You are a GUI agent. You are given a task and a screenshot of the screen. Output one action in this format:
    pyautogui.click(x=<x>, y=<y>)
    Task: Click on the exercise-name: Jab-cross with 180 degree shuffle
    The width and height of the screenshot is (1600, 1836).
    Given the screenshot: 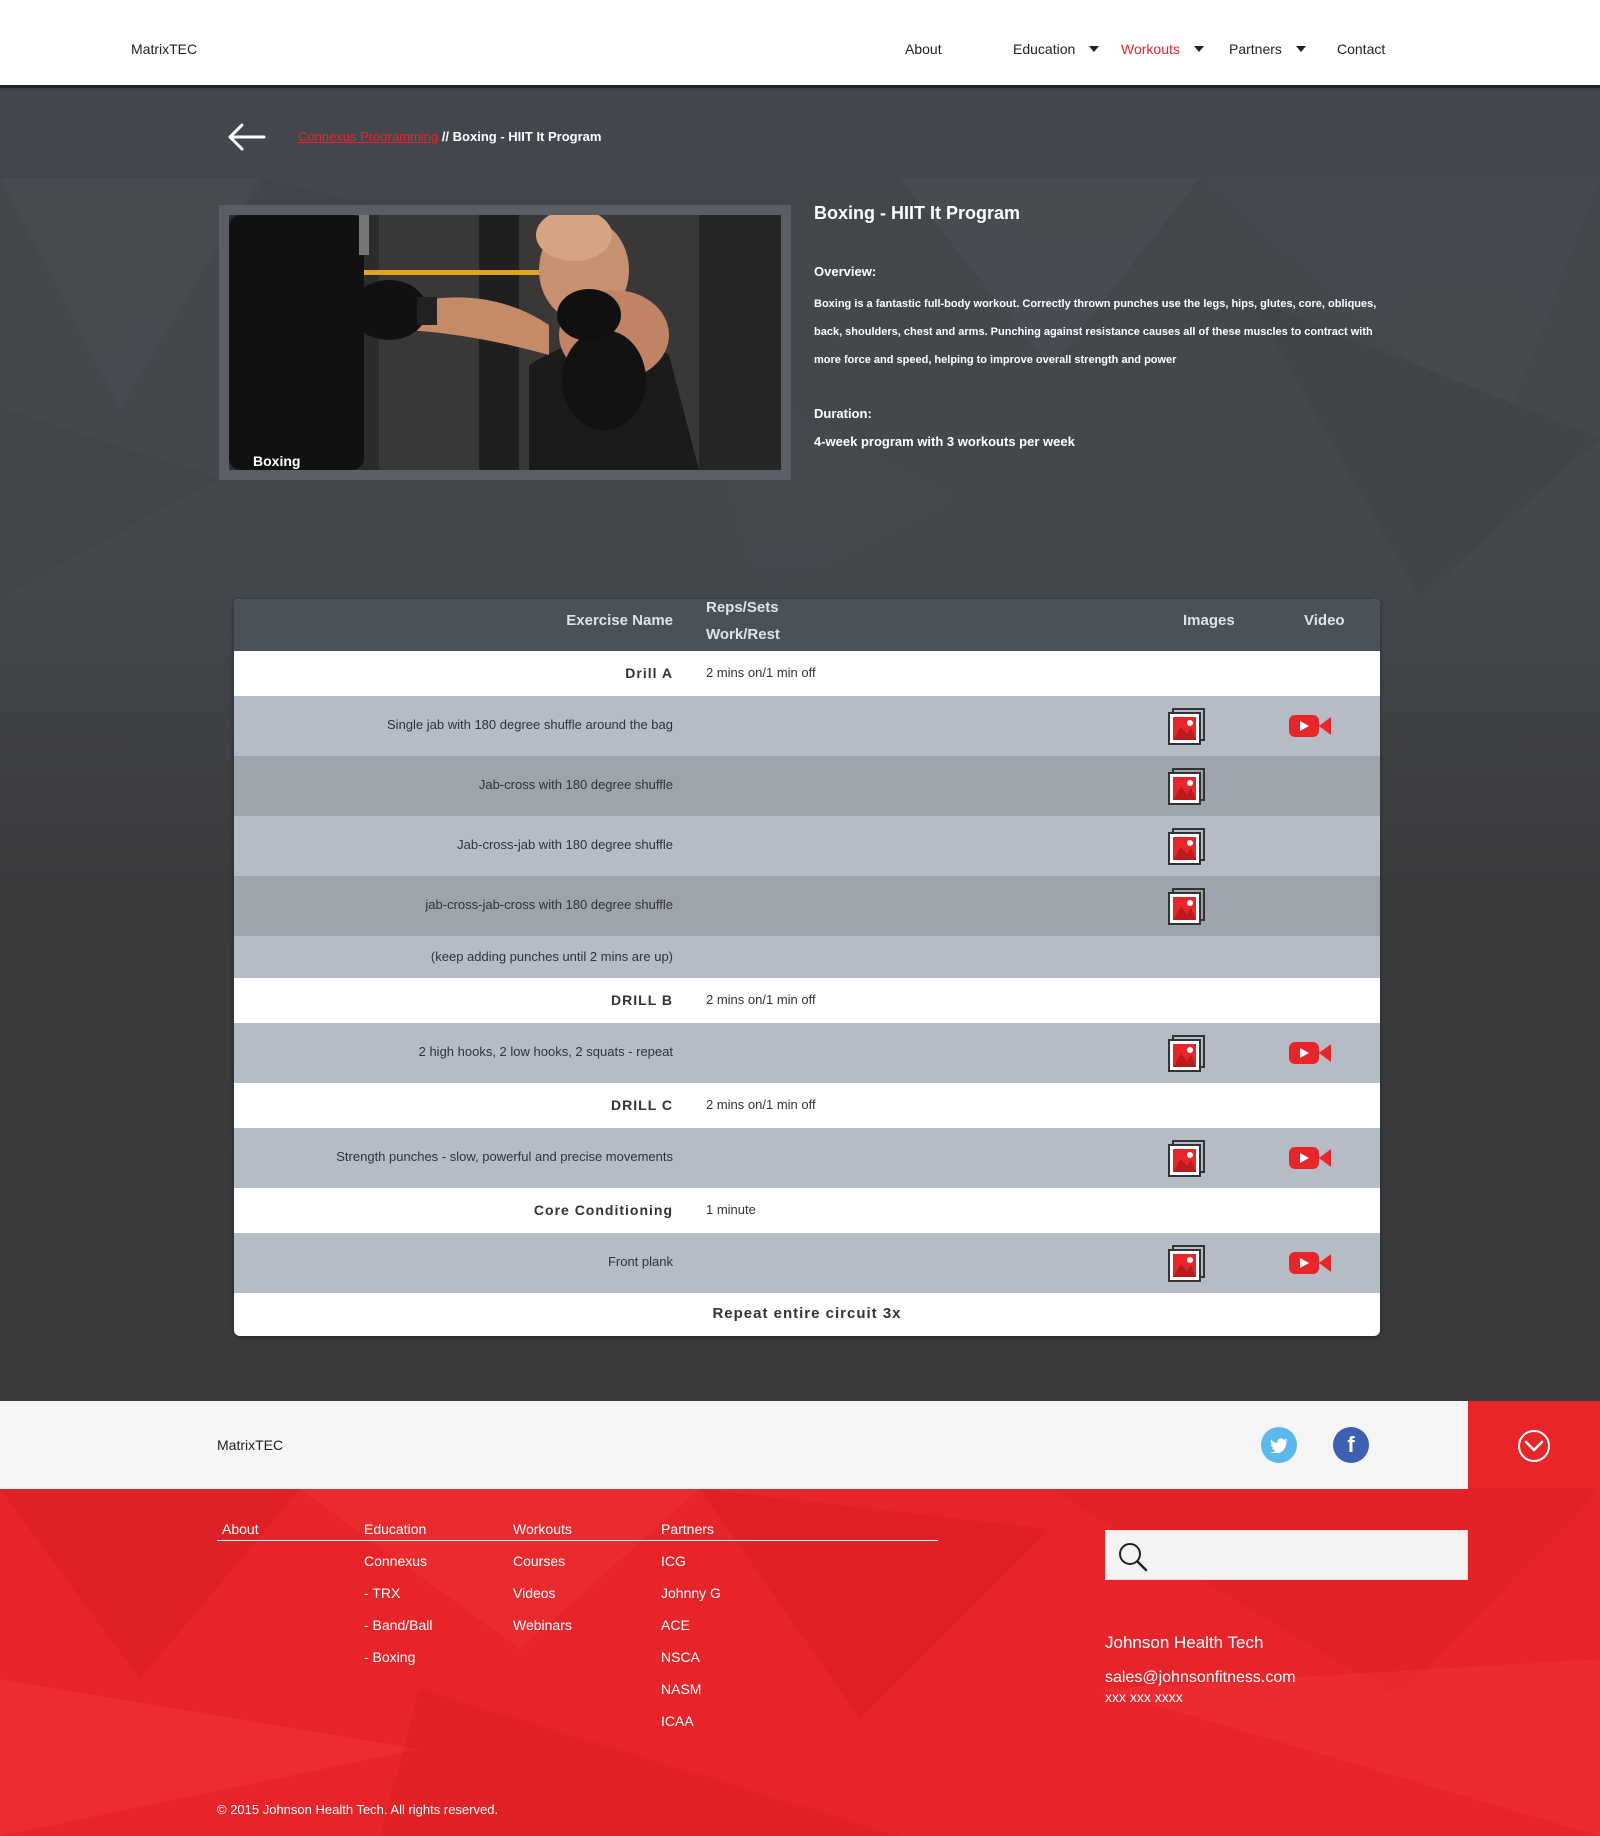 What is the action you would take?
    pyautogui.click(x=575, y=784)
    